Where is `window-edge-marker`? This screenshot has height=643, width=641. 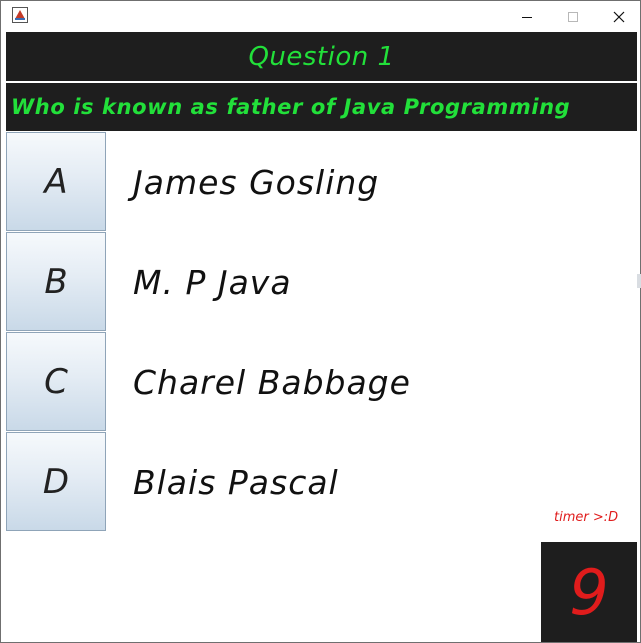 window-edge-marker is located at coordinates (639, 281).